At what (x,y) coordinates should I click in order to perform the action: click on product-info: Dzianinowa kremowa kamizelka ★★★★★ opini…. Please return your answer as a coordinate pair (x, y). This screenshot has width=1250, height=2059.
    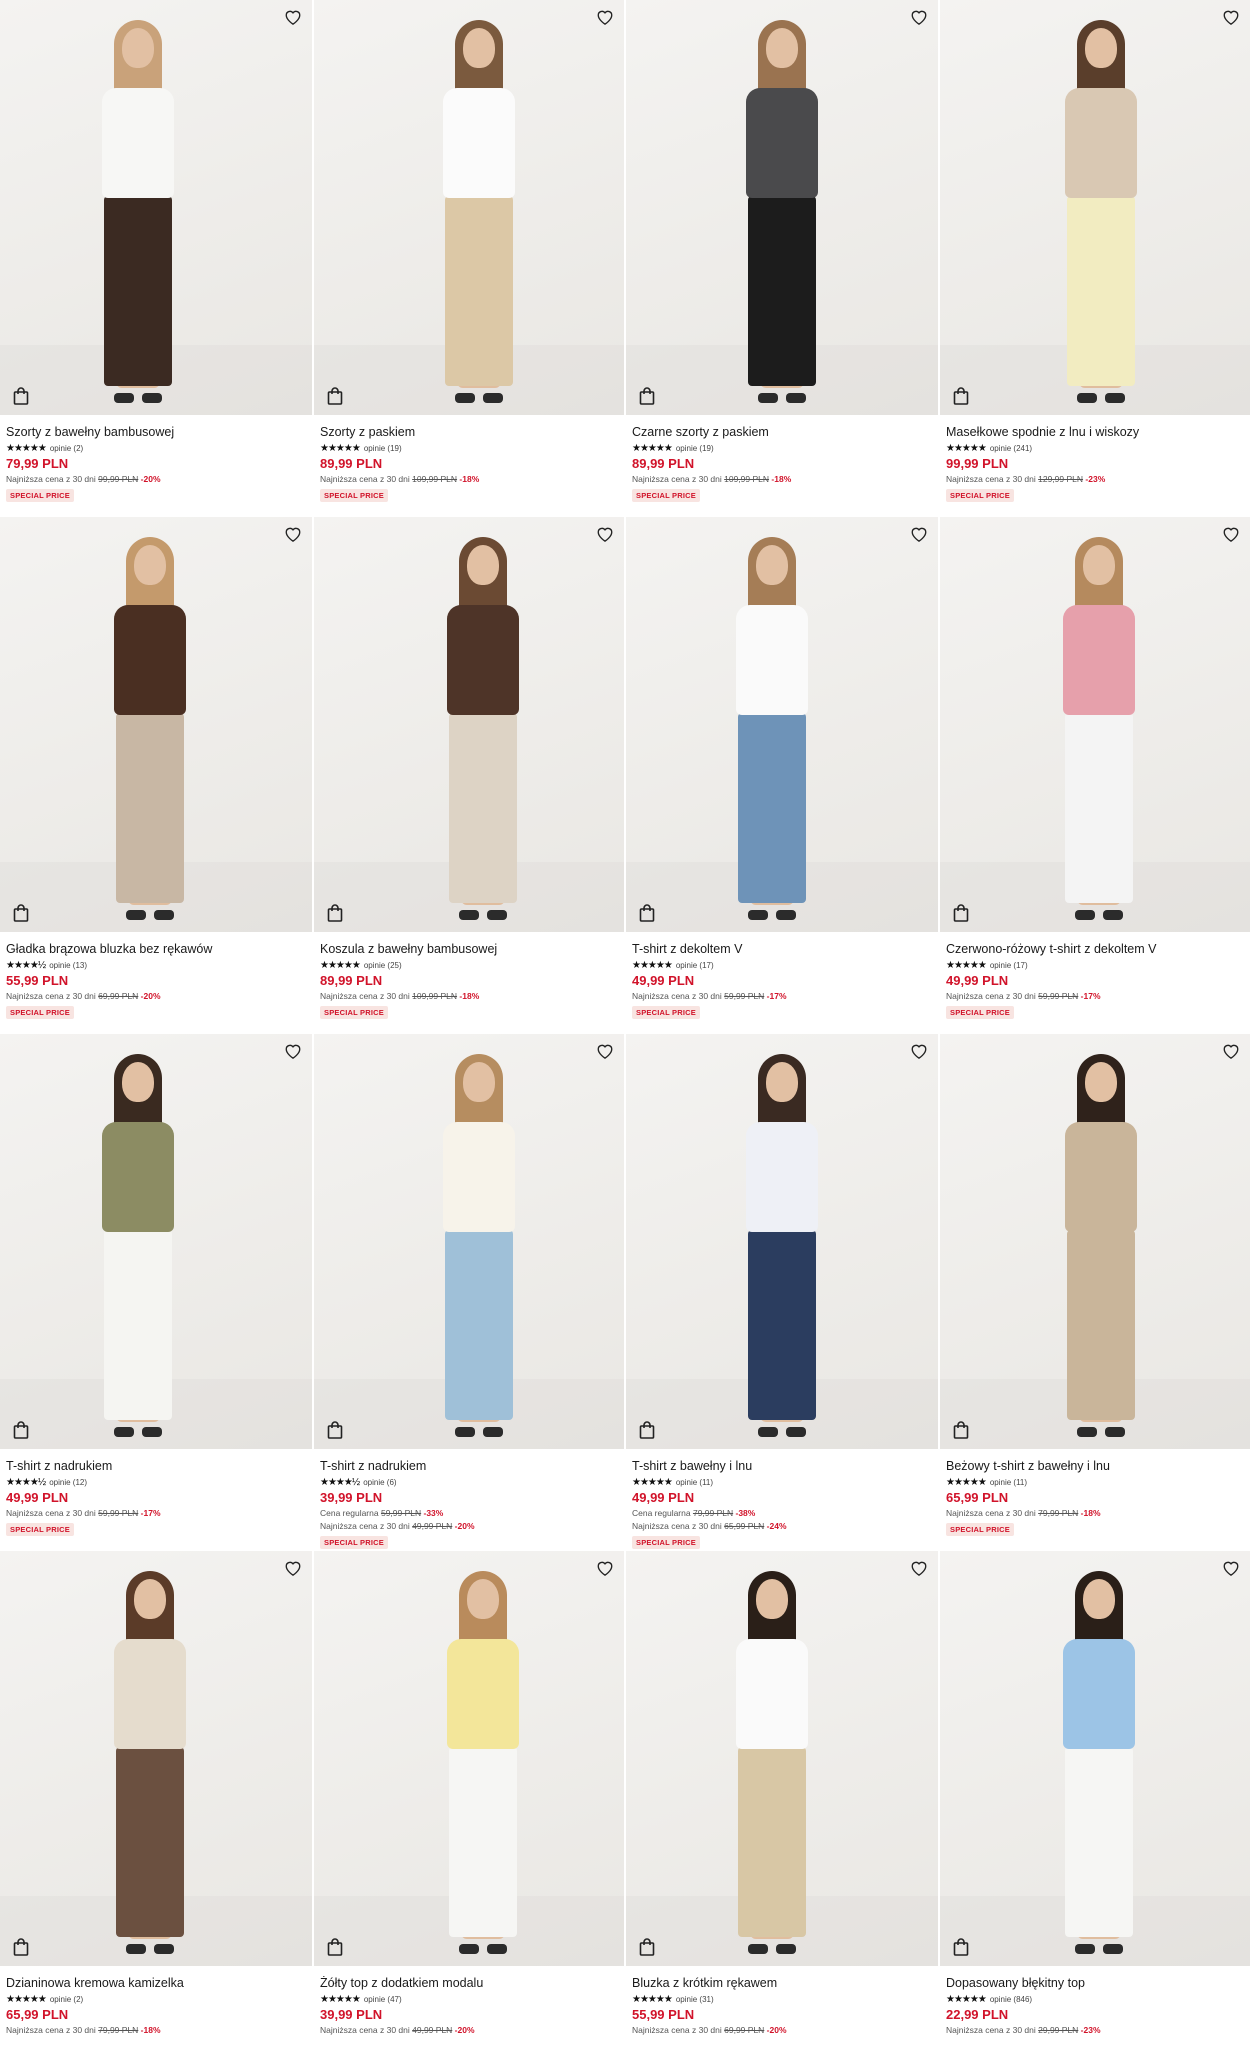
    Looking at the image, I should click on (156, 2001).